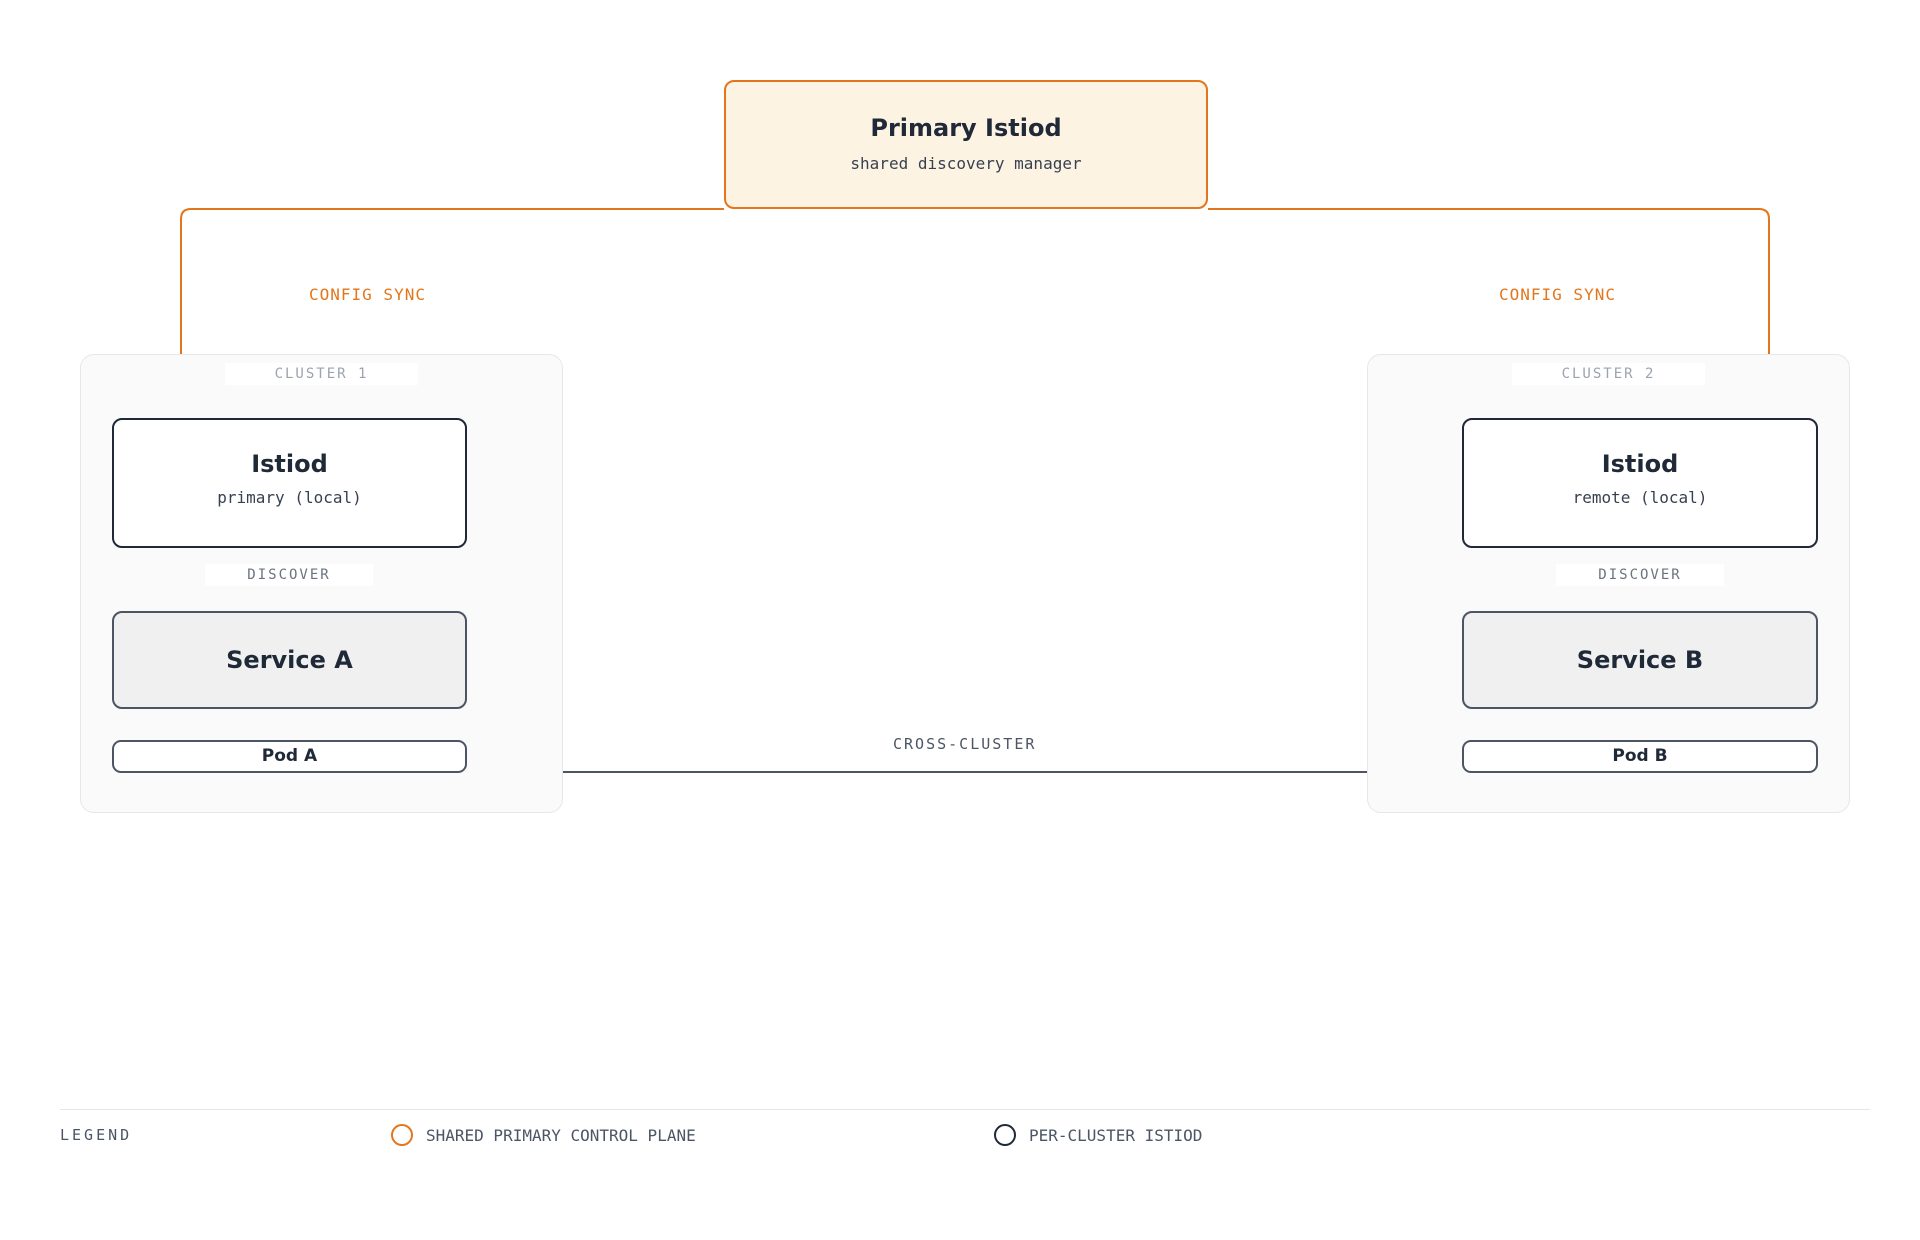 Image resolution: width=1920 pixels, height=1240 pixels. I want to click on legend-item-per-cluster: PER-CLUSTER ISTIOD, so click(1116, 1135).